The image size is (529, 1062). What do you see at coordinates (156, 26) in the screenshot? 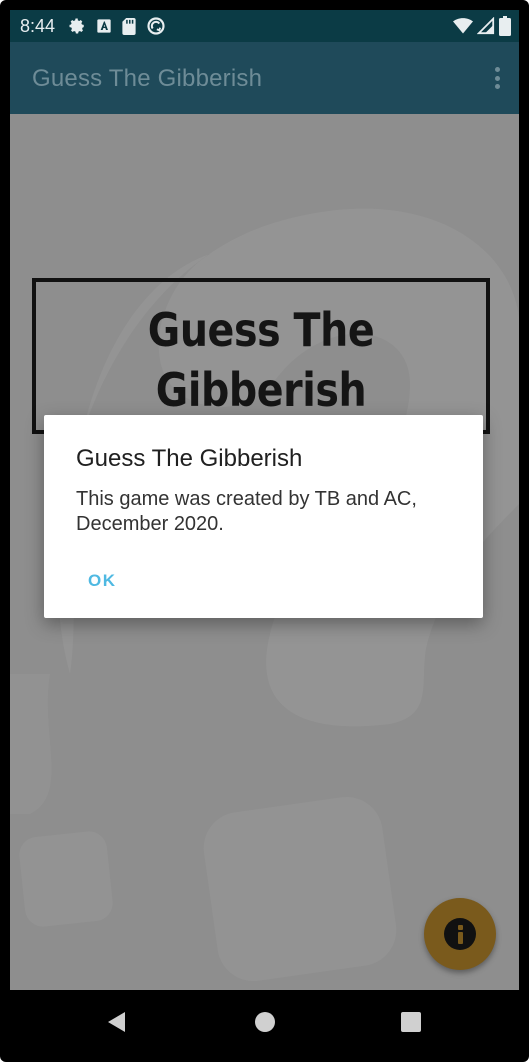
I see `sync-circle-icon` at bounding box center [156, 26].